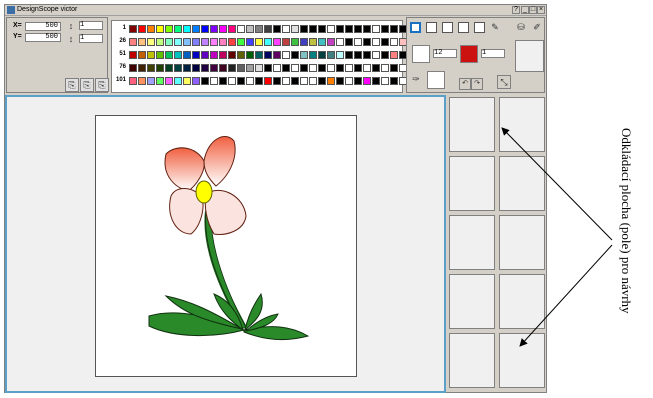 This screenshot has height=398, width=653. I want to click on annotation-arrows, so click(557, 237).